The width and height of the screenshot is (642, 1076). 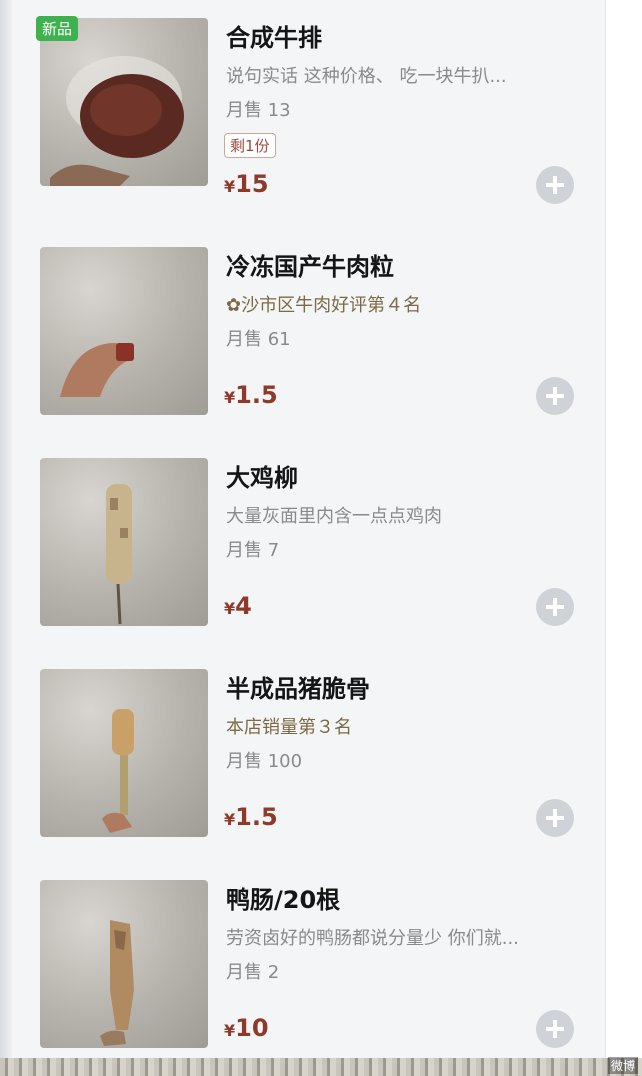 What do you see at coordinates (250, 145) in the screenshot?
I see `stock-badge: 剩1份` at bounding box center [250, 145].